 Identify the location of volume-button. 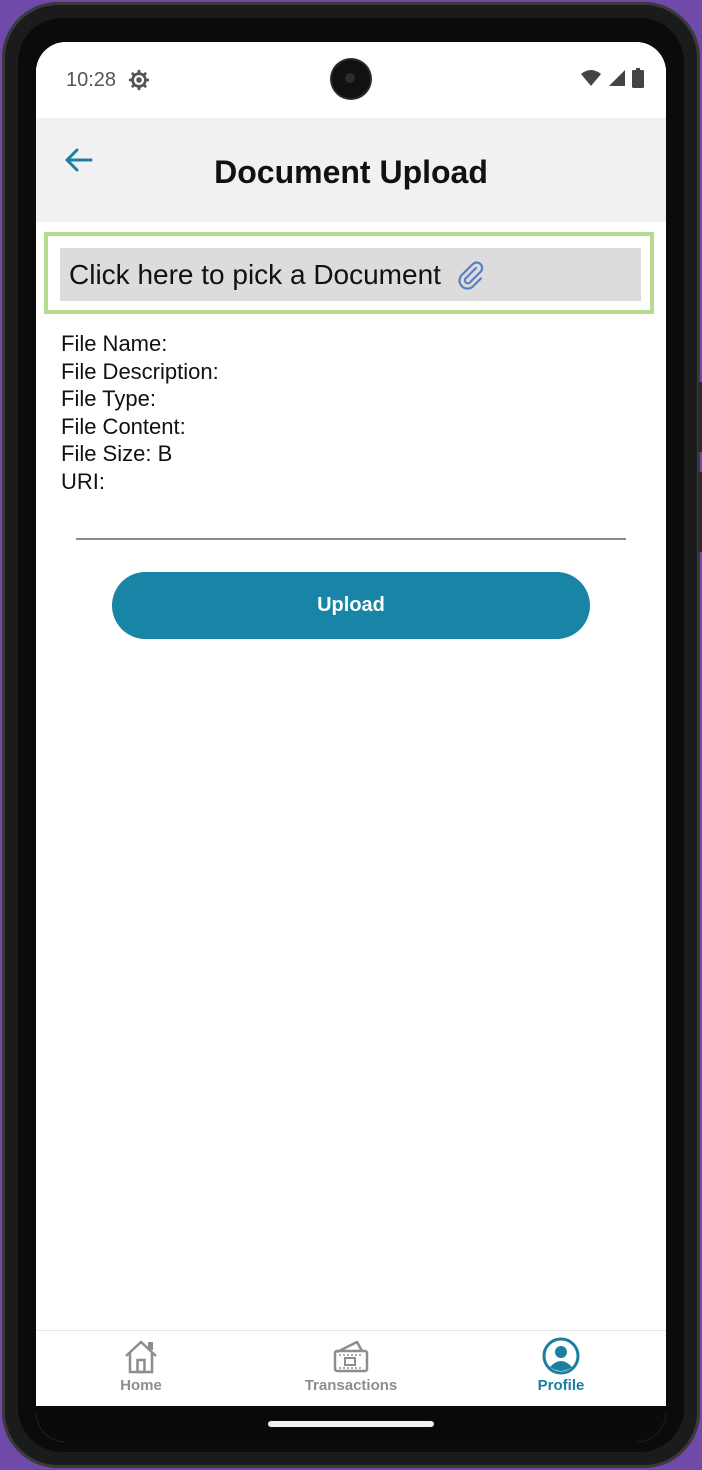
(700, 417).